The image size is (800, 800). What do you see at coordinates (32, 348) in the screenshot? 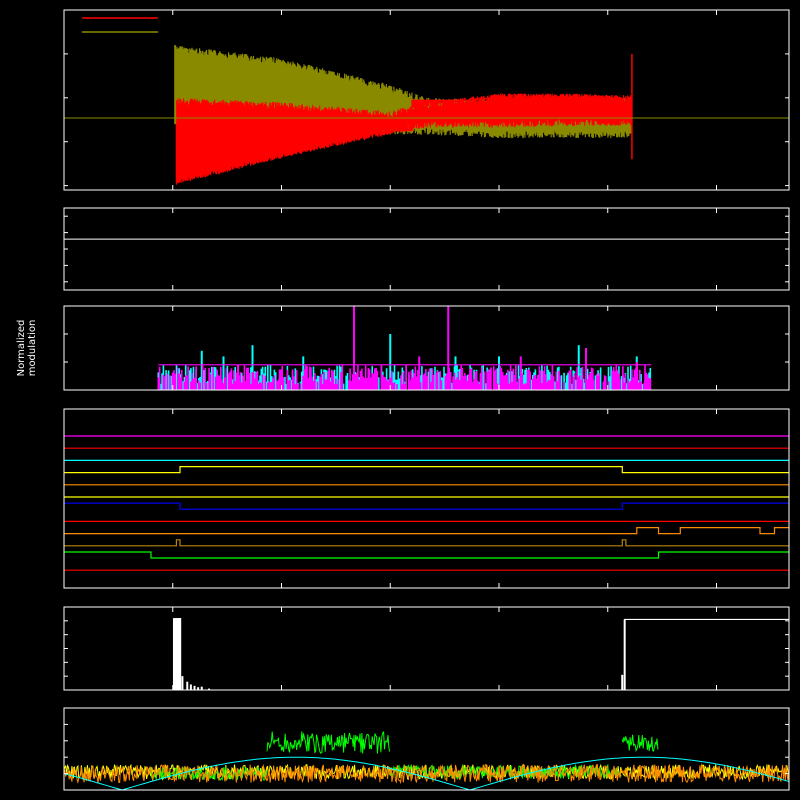
I see `panel-3-ylabel-line2: modulation` at bounding box center [32, 348].